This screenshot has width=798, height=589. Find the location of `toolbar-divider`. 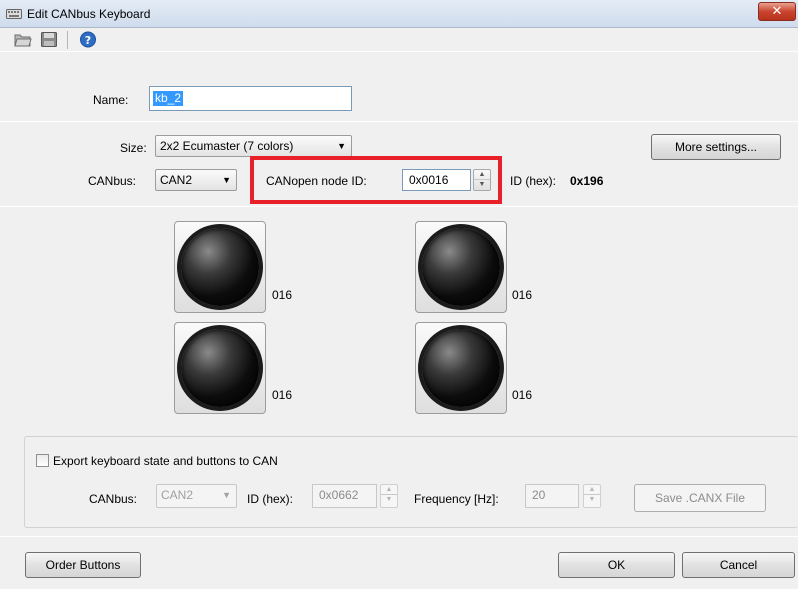

toolbar-divider is located at coordinates (399, 51).